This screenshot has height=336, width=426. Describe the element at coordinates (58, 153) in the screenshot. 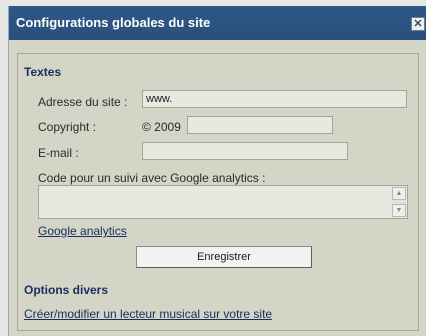

I see `email-label: E-mail :` at that location.